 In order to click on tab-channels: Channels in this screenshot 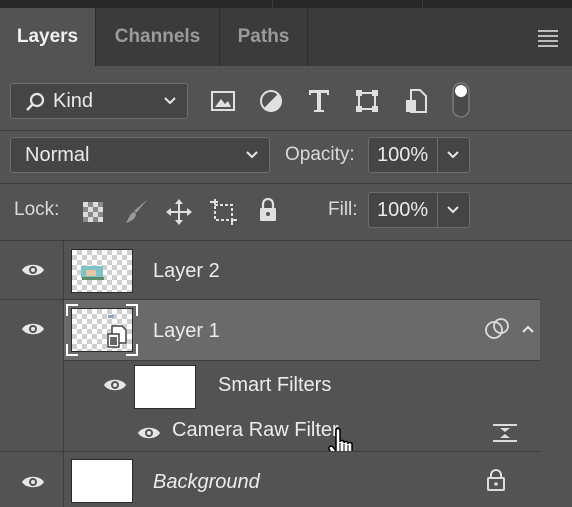, I will do `click(158, 37)`.